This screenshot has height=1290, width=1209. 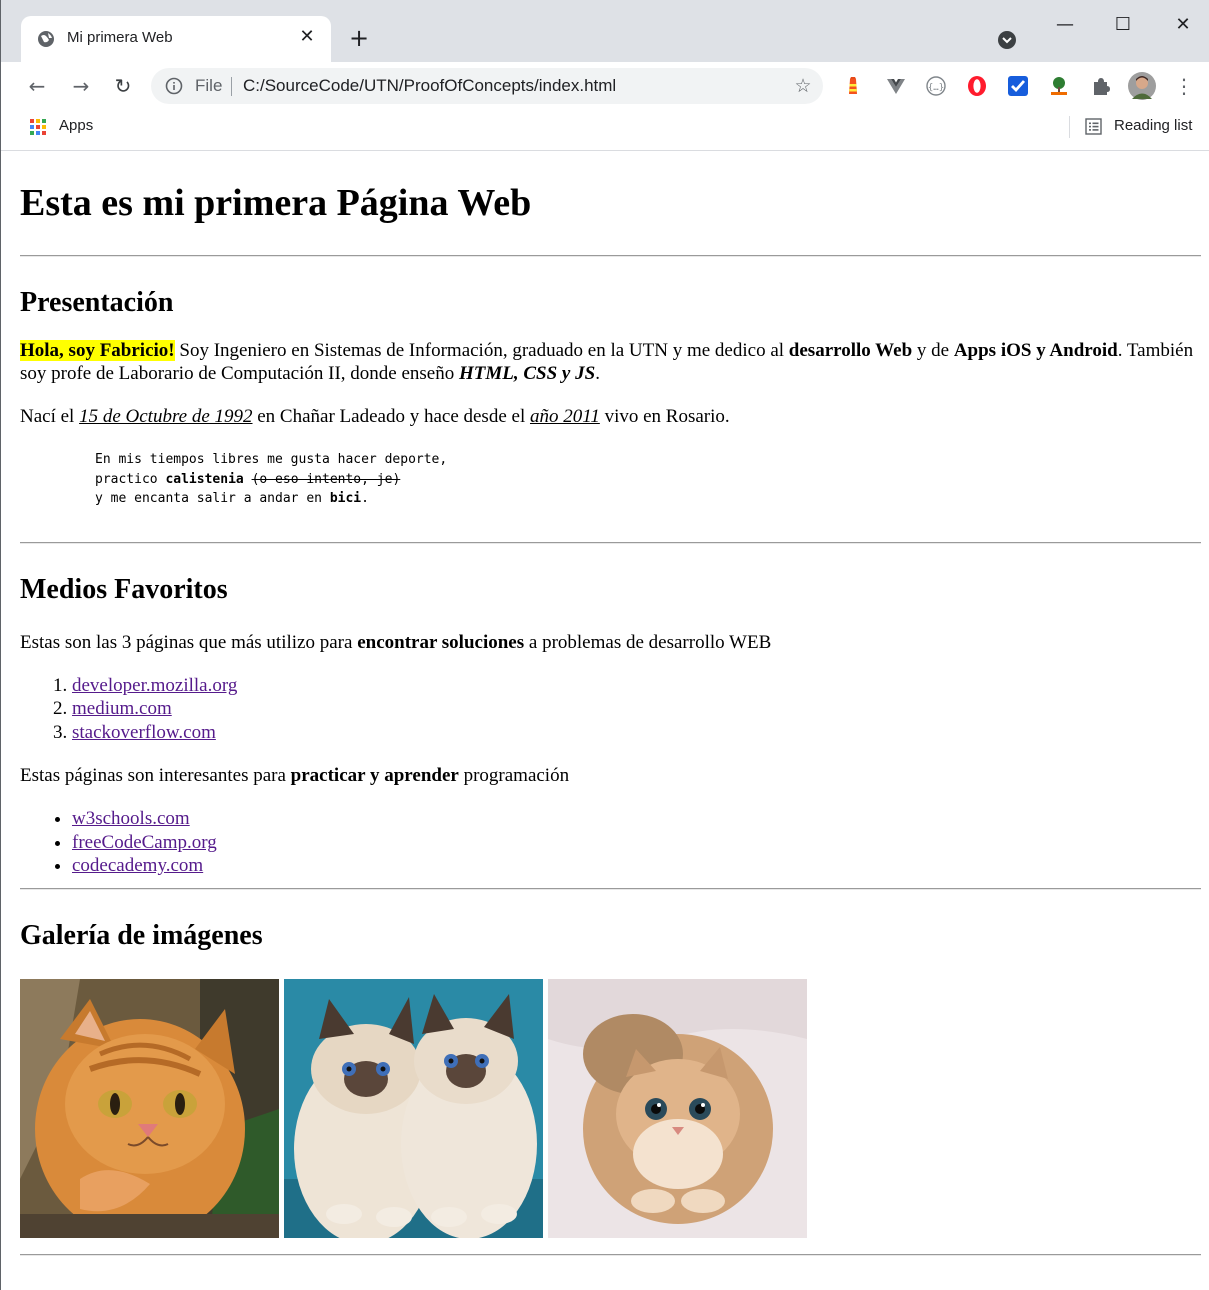 I want to click on bold-italic-text: HTML, CSS y JS, so click(x=527, y=373).